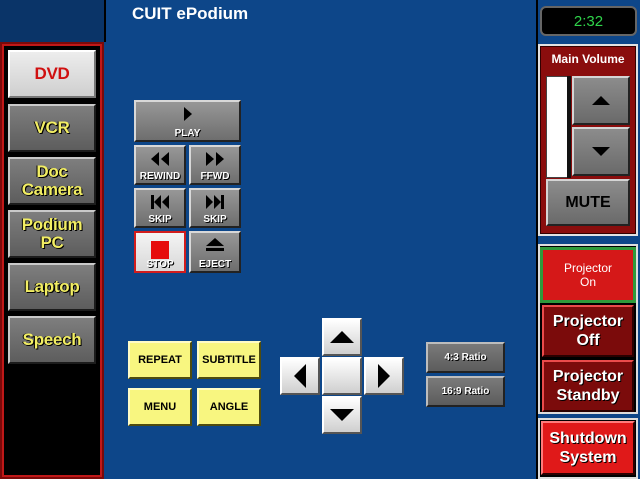 Image resolution: width=640 pixels, height=479 pixels. I want to click on source-podium-pc-button: Podium PC, so click(52, 234).